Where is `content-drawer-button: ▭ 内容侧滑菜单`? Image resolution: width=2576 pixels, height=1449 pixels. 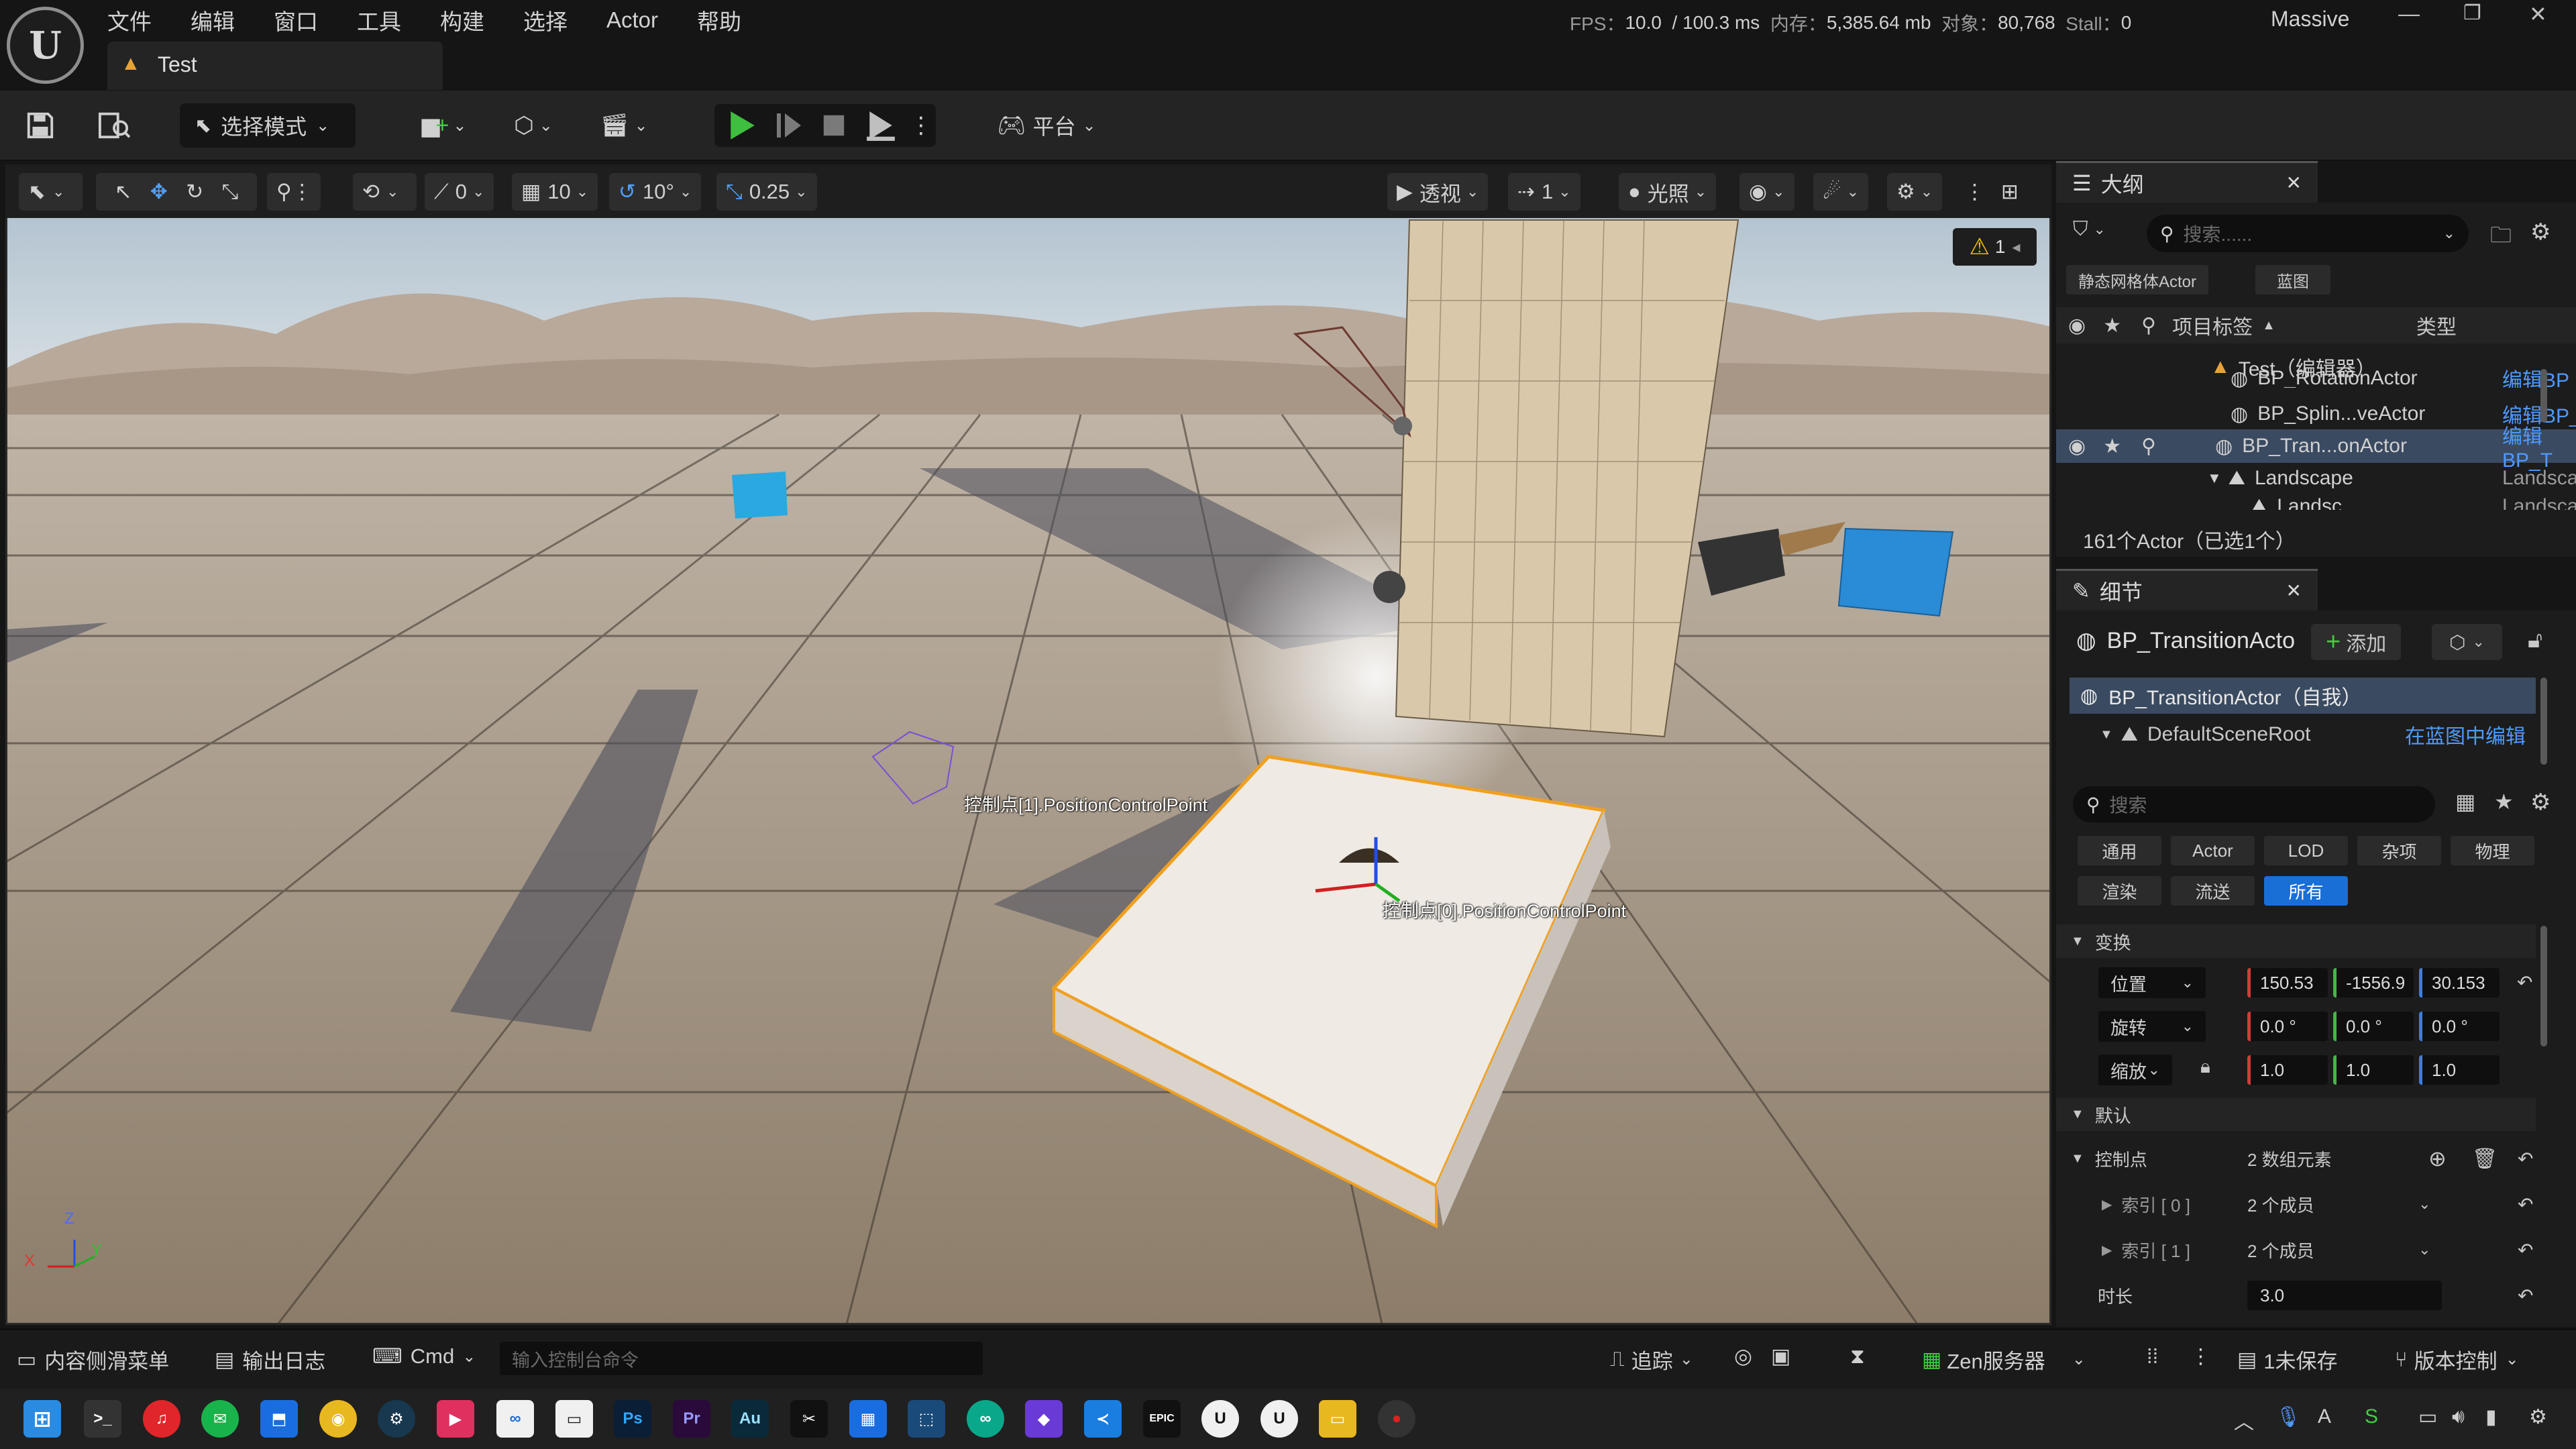
content-drawer-button: ▭ 内容侧滑菜单 is located at coordinates (93, 1359).